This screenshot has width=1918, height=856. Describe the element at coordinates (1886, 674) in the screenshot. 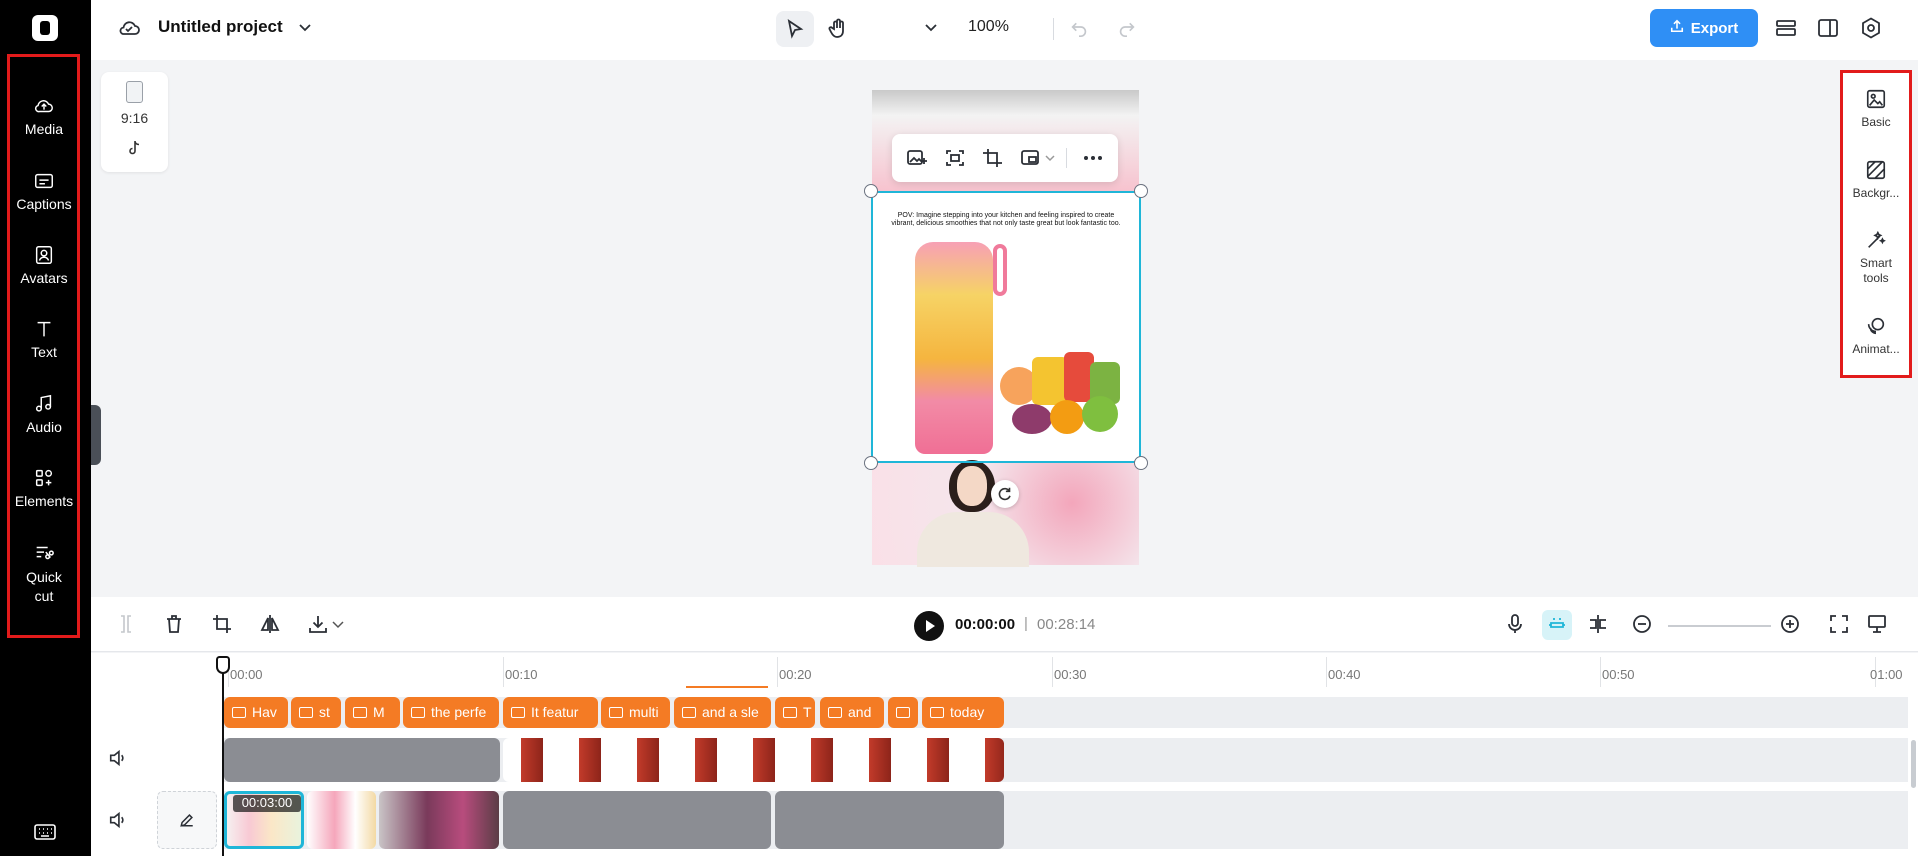

I see `ruler-label: 01:00` at that location.